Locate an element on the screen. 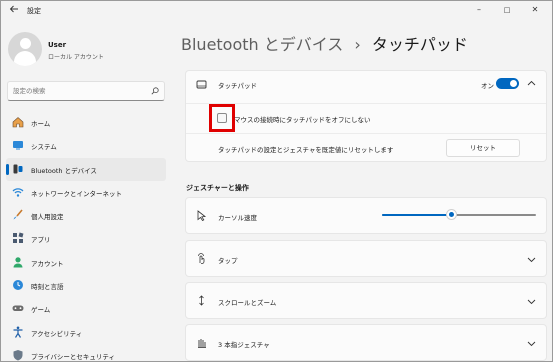 This screenshot has height=362, width=553. sidebar-item-home: ホーム is located at coordinates (86, 122).